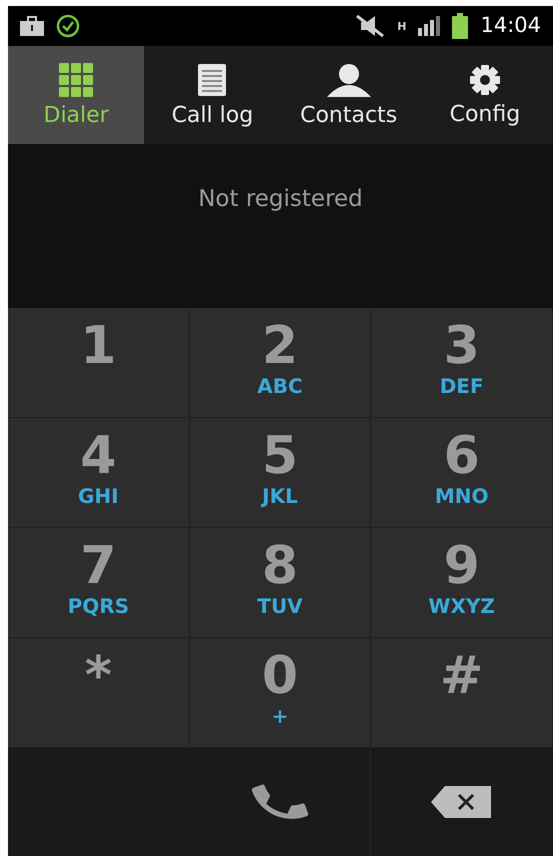 Image resolution: width=553 pixels, height=856 pixels. What do you see at coordinates (68, 26) in the screenshot?
I see `check-circle-icon` at bounding box center [68, 26].